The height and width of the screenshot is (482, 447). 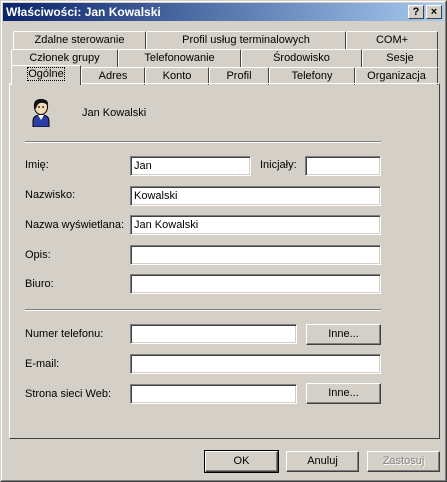 What do you see at coordinates (223, 12) in the screenshot?
I see `title-bar: Właściwości: Jan Kowalski ? ×` at bounding box center [223, 12].